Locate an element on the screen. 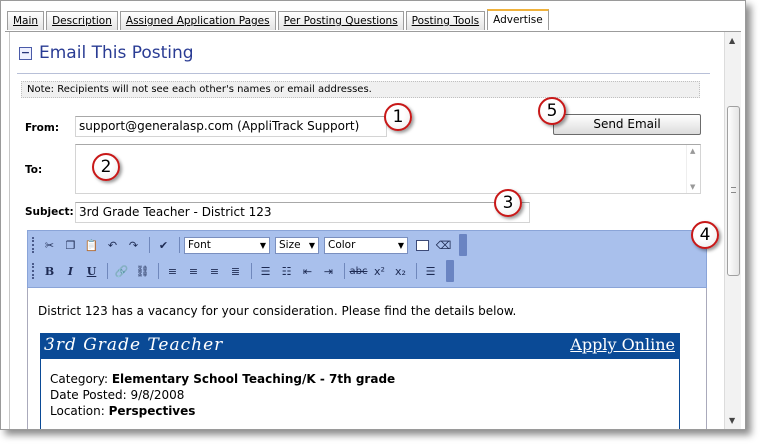 The width and height of the screenshot is (762, 444). to-field-scrollbar: ▲ ▼ is located at coordinates (693, 169).